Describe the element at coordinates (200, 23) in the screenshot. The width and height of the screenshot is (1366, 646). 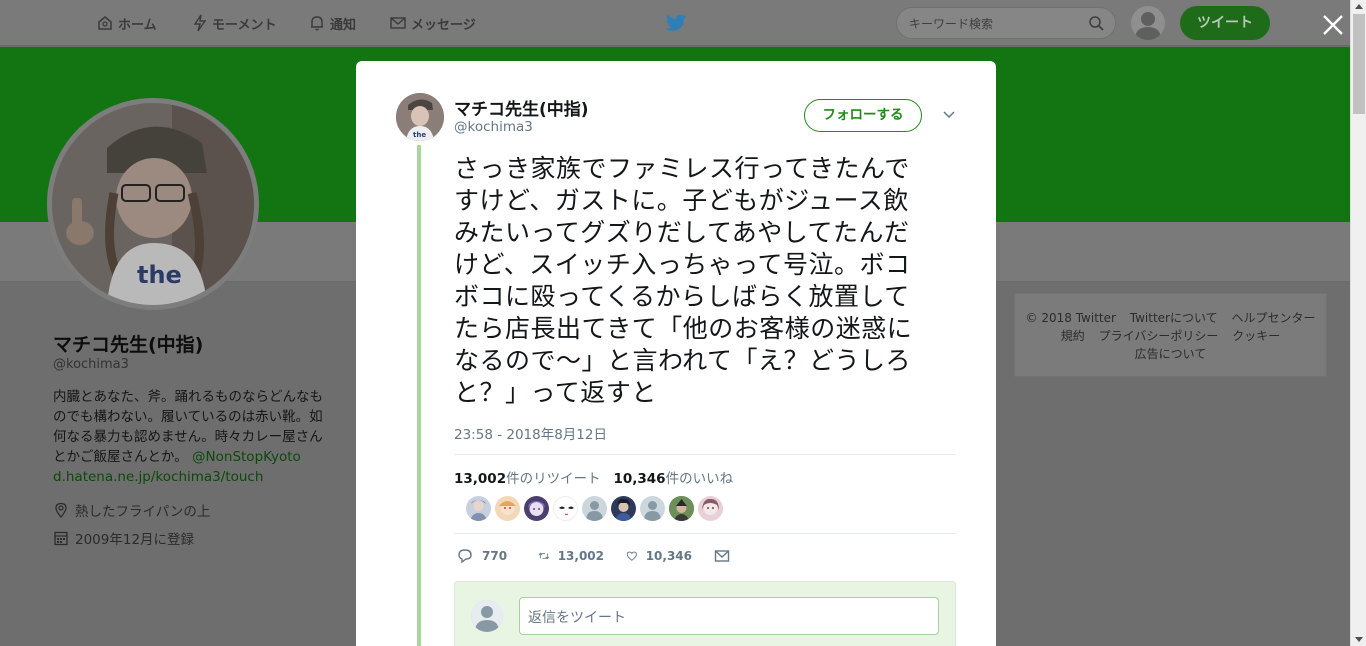
I see `lightning-icon` at that location.